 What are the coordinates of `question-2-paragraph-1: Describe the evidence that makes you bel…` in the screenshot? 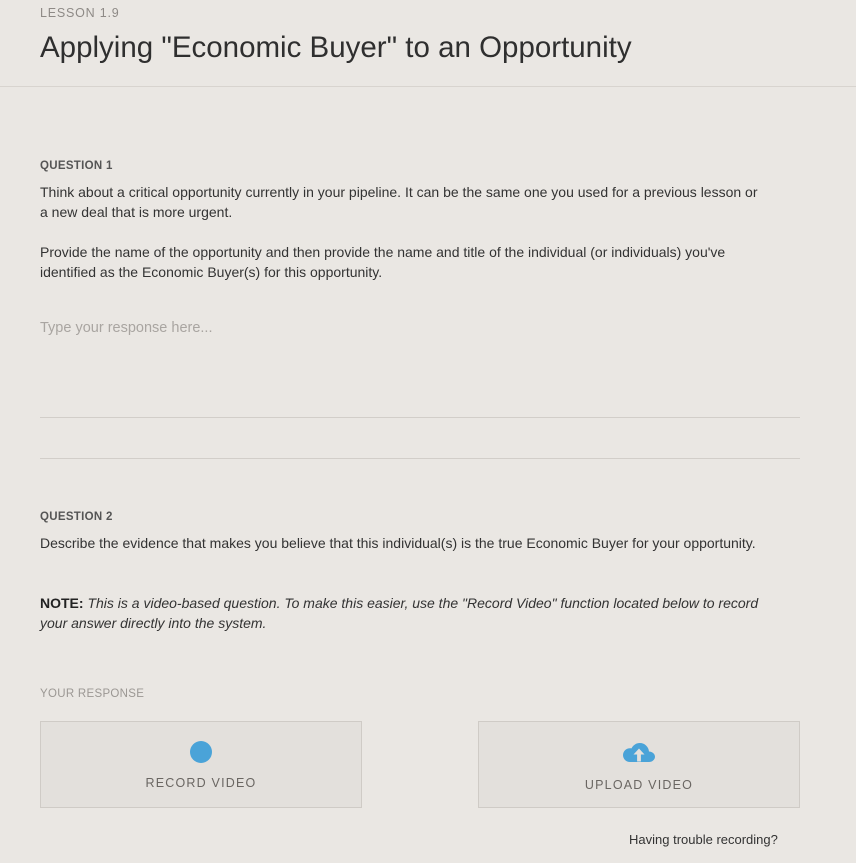 It's located at (398, 543).